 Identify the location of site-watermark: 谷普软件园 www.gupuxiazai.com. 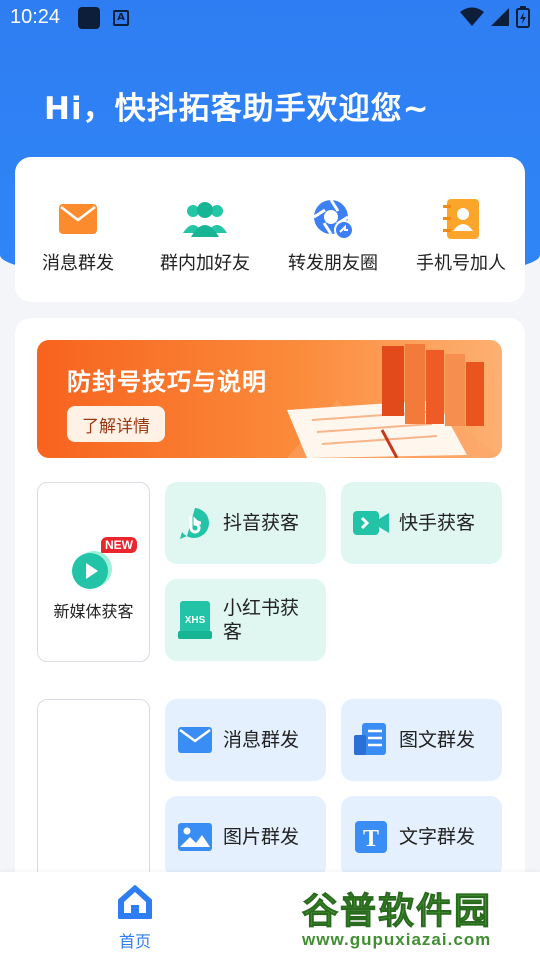
(418, 917).